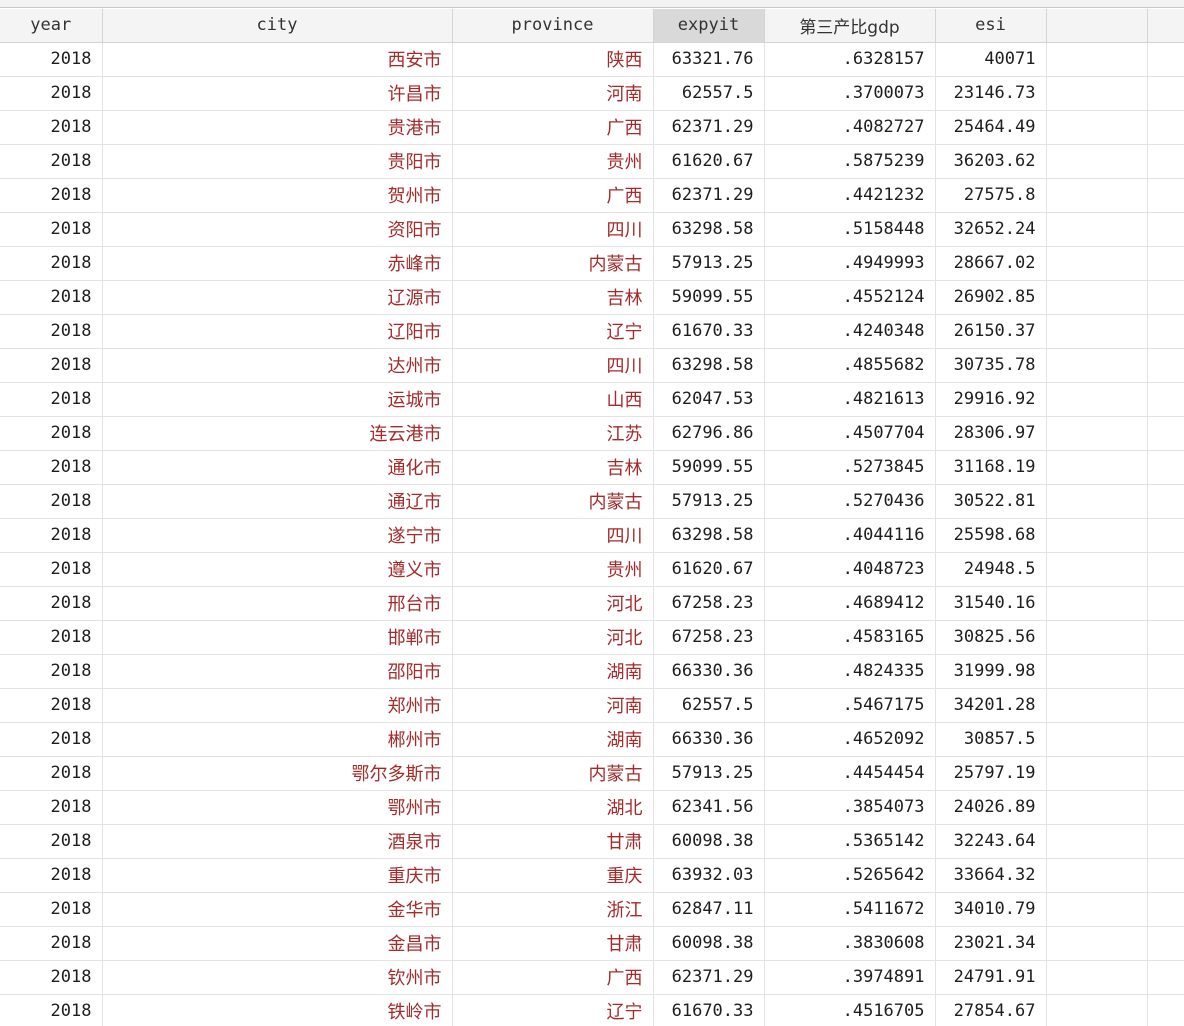  Describe the element at coordinates (991, 807) in the screenshot. I see `cell-esi: 24026.89` at that location.